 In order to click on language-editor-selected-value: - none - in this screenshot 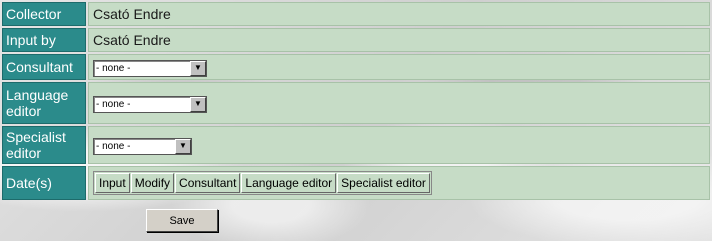, I will do `click(113, 104)`.